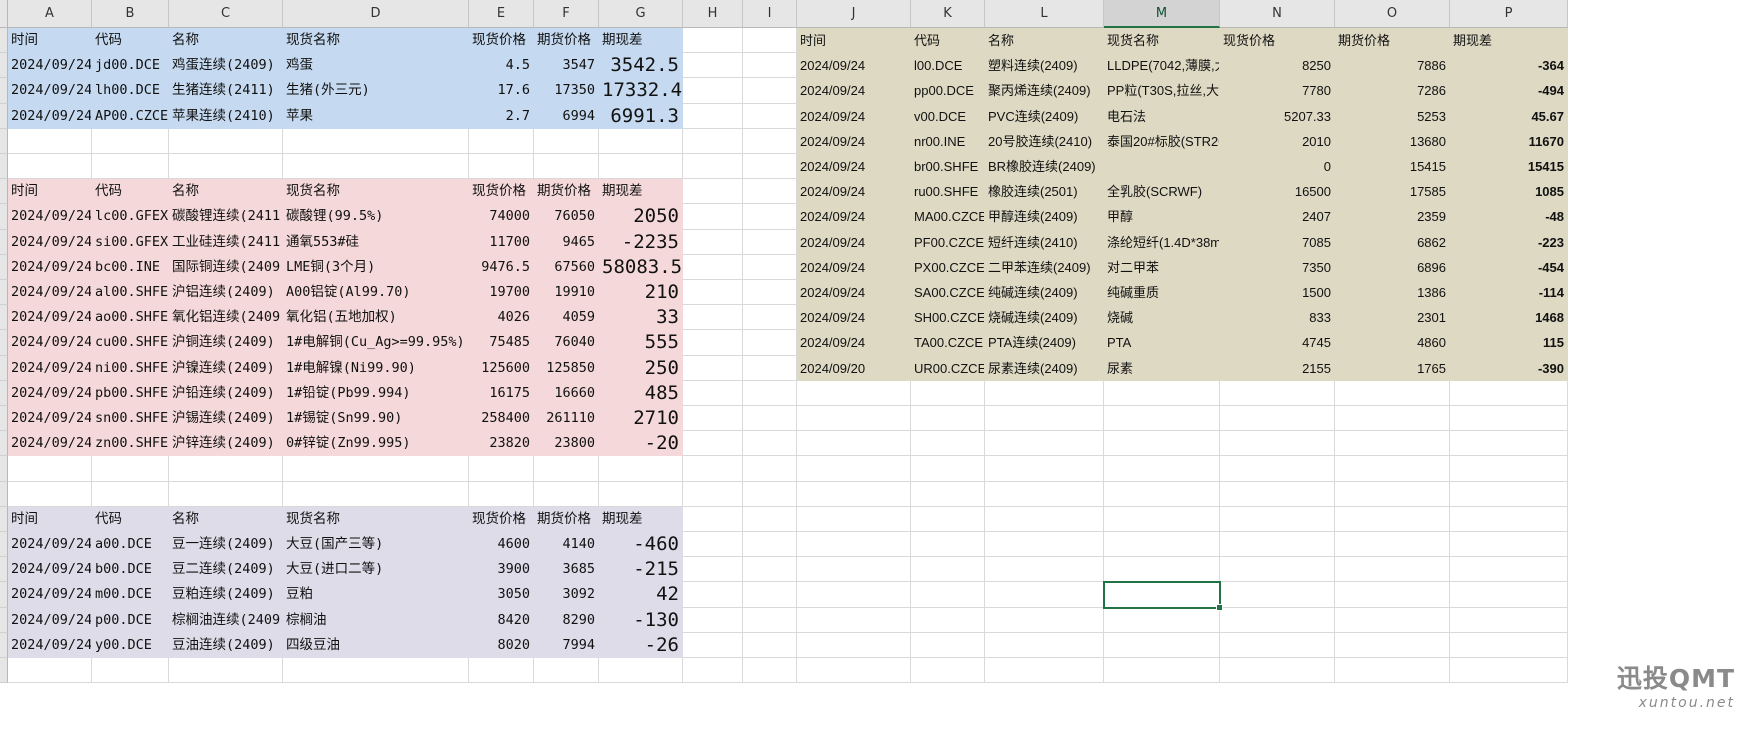 The width and height of the screenshot is (1745, 733). What do you see at coordinates (501, 393) in the screenshot?
I see `data-cell: 16175` at bounding box center [501, 393].